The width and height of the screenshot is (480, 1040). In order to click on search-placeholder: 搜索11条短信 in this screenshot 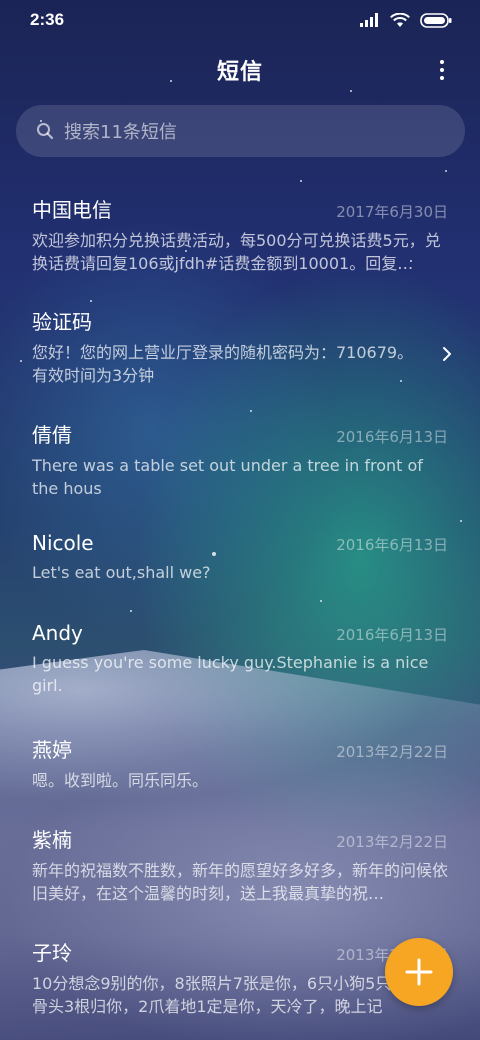, I will do `click(120, 132)`.